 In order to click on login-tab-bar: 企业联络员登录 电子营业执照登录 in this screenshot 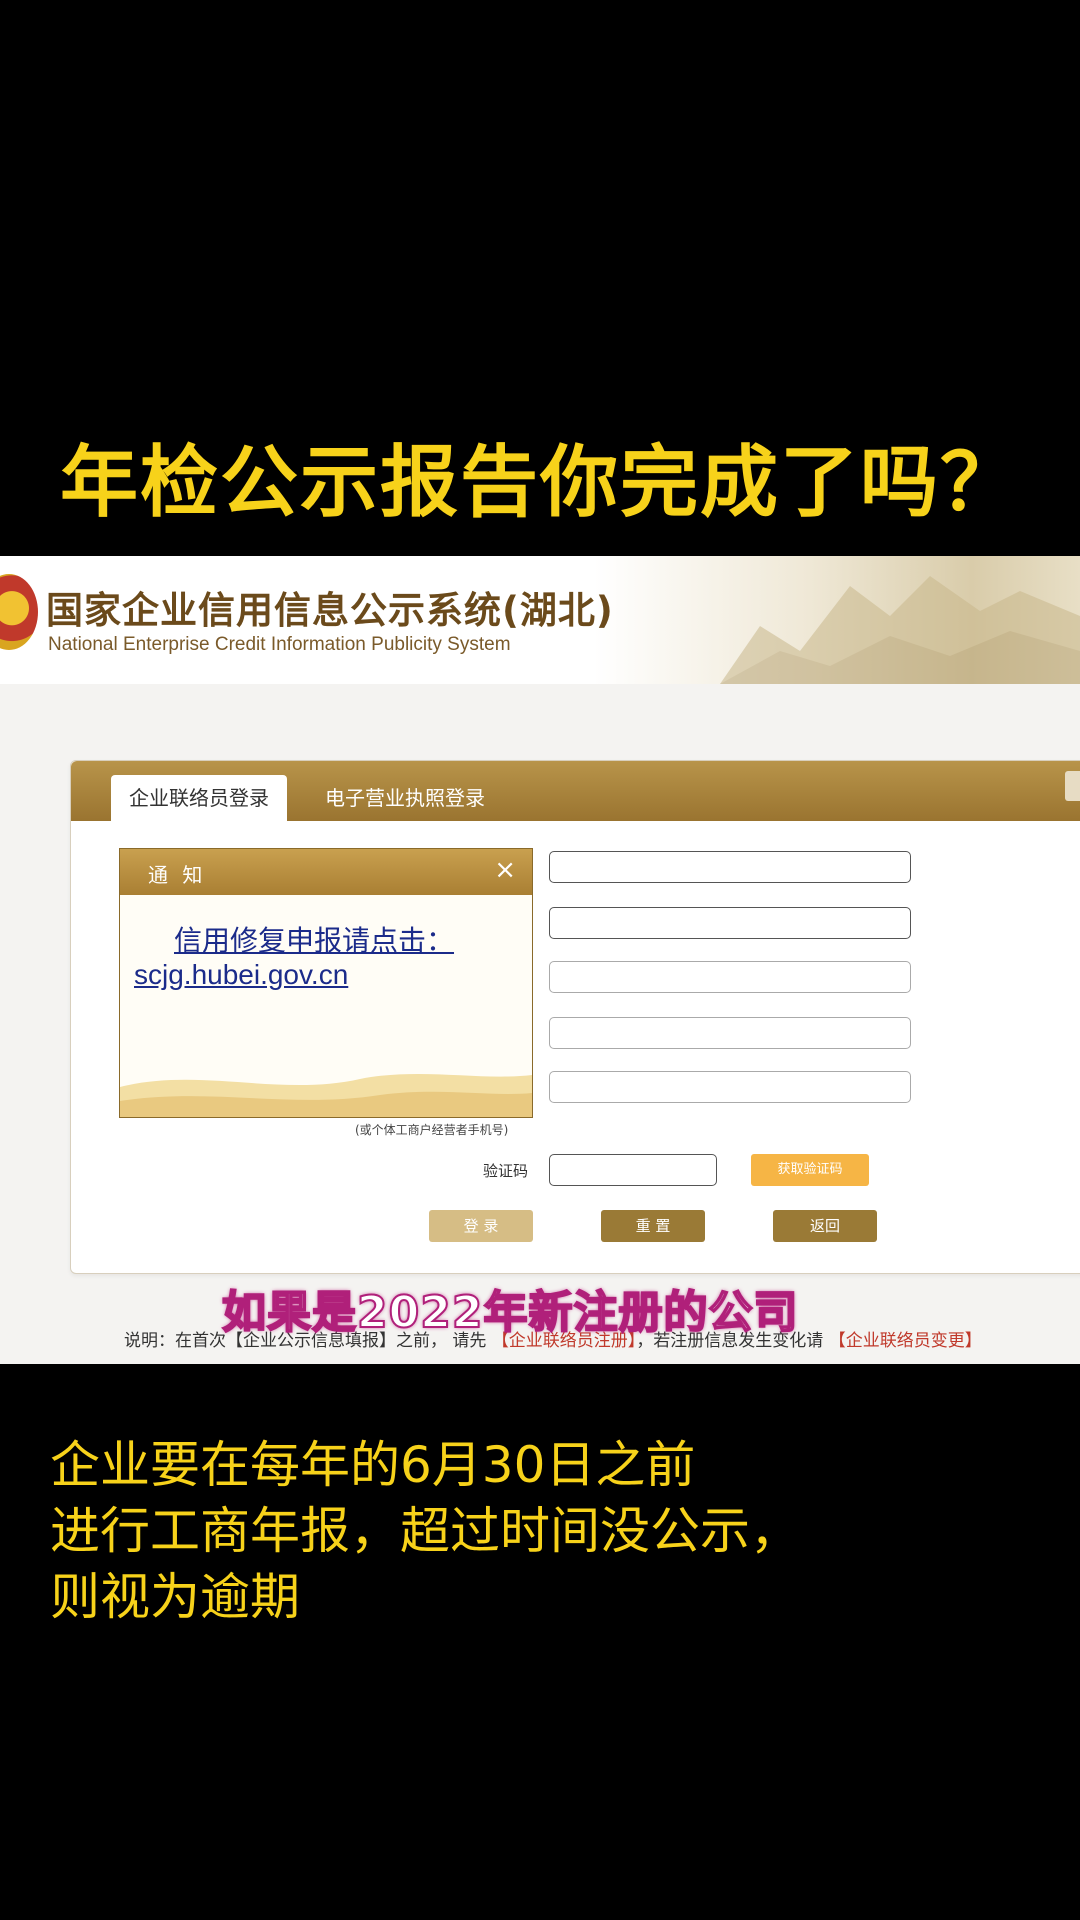, I will do `click(575, 791)`.